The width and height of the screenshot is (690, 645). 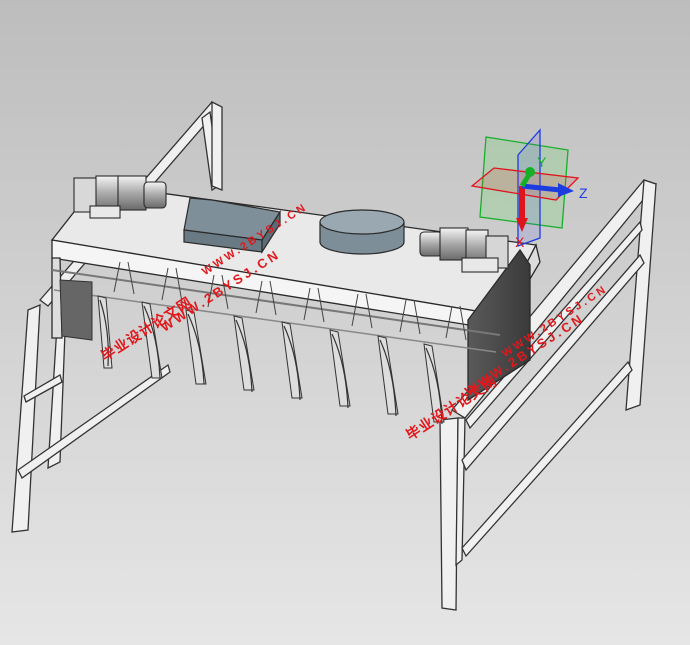 What do you see at coordinates (362, 232) in the screenshot?
I see `cylindrical-tank` at bounding box center [362, 232].